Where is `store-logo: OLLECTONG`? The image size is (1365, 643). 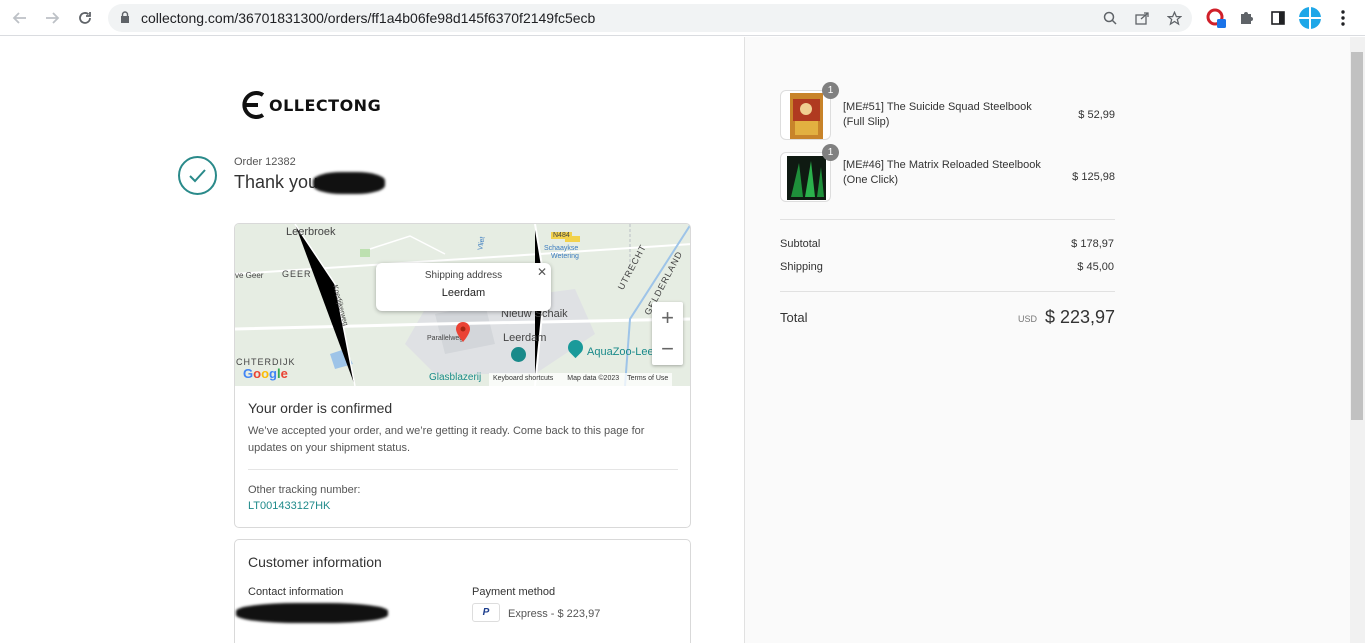 store-logo: OLLECTONG is located at coordinates (311, 105).